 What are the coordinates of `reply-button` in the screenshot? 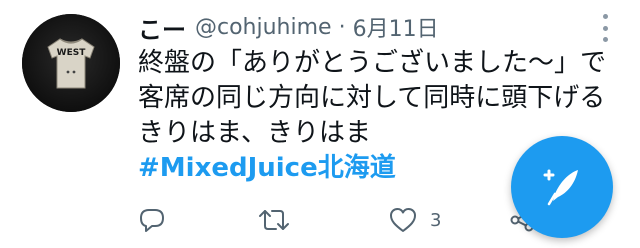 It's located at (152, 220).